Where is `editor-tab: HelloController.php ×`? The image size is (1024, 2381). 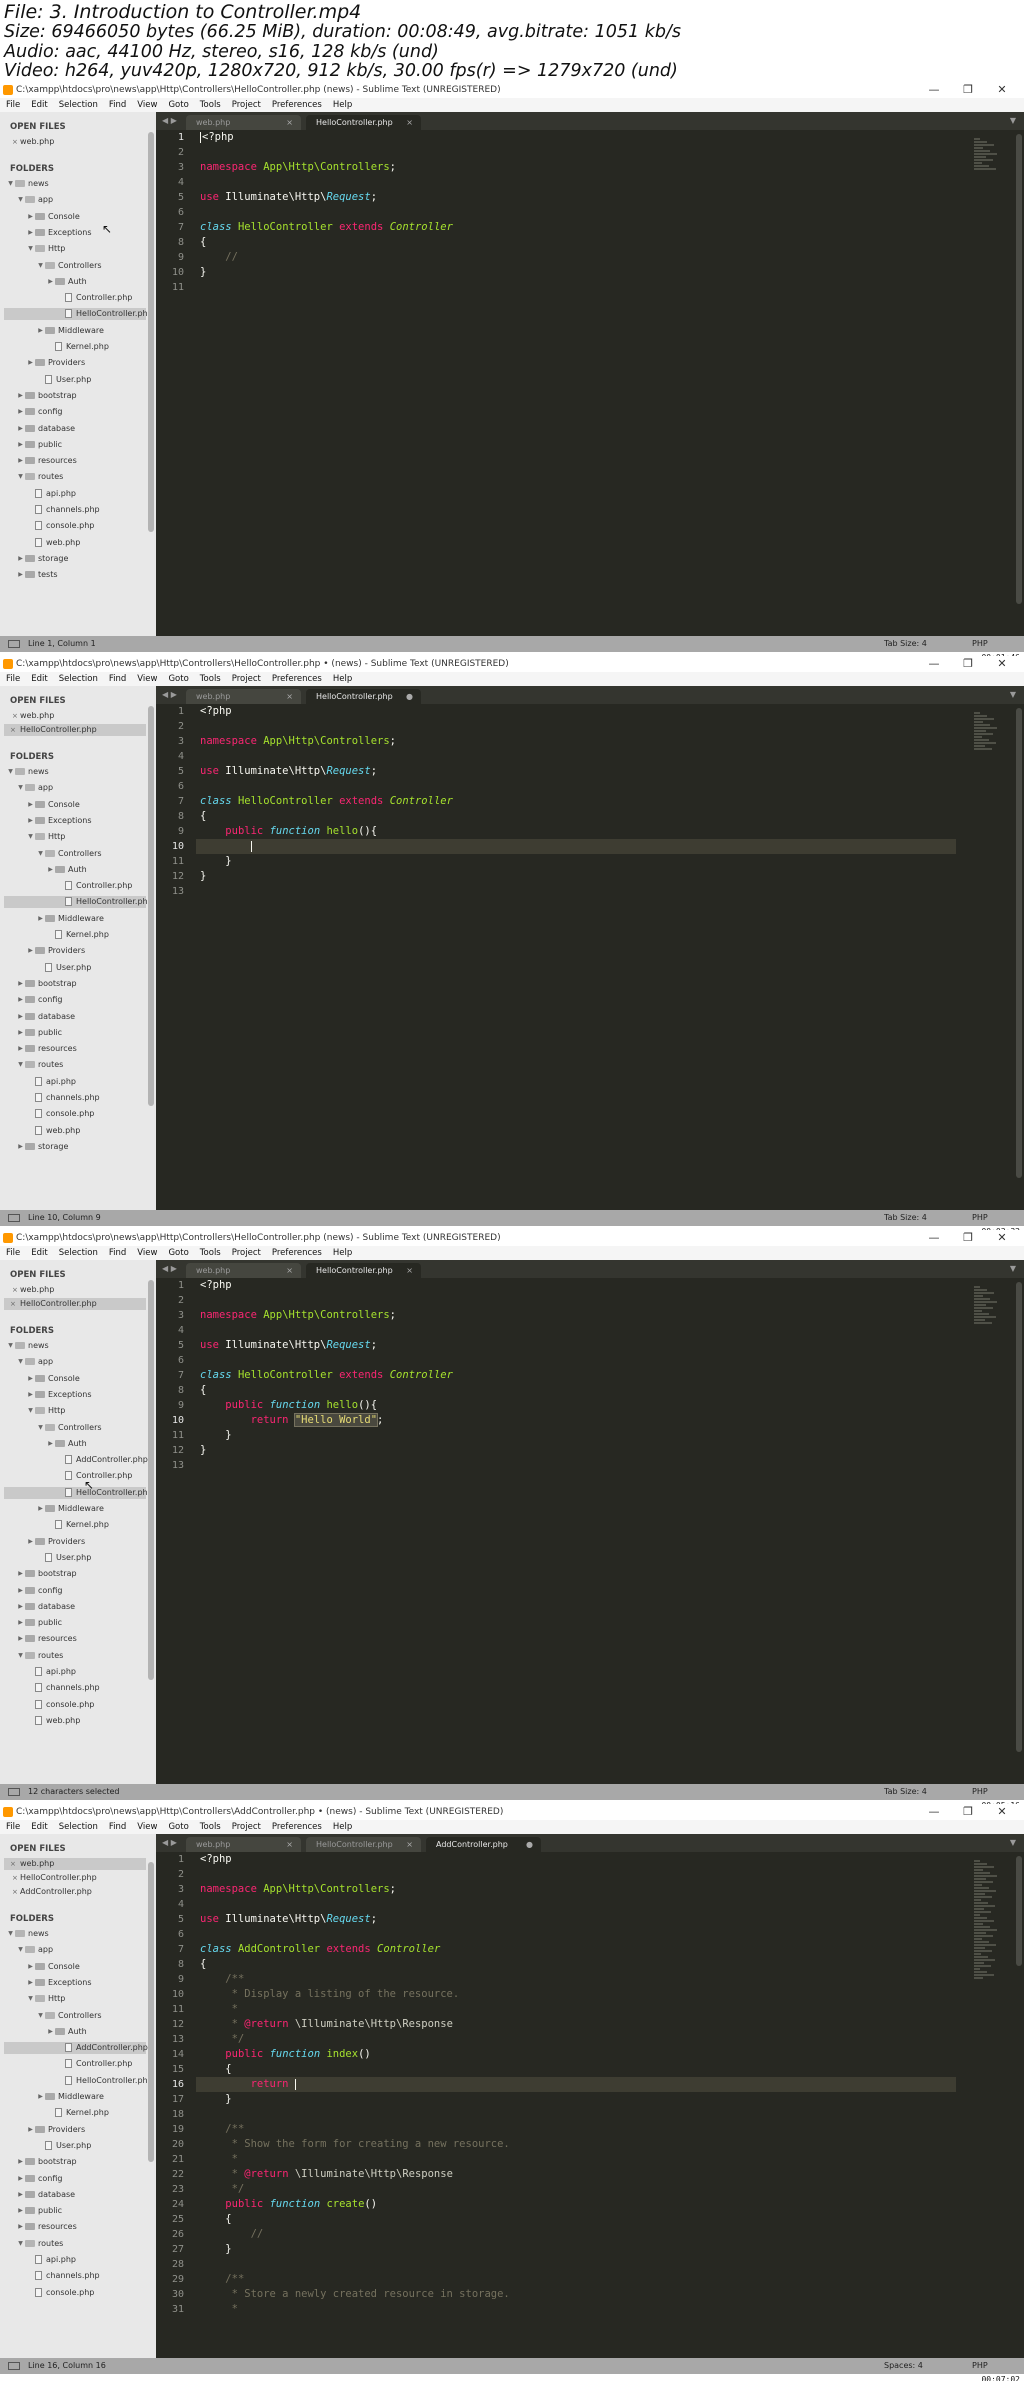
editor-tab: HelloController.php × is located at coordinates (363, 1270).